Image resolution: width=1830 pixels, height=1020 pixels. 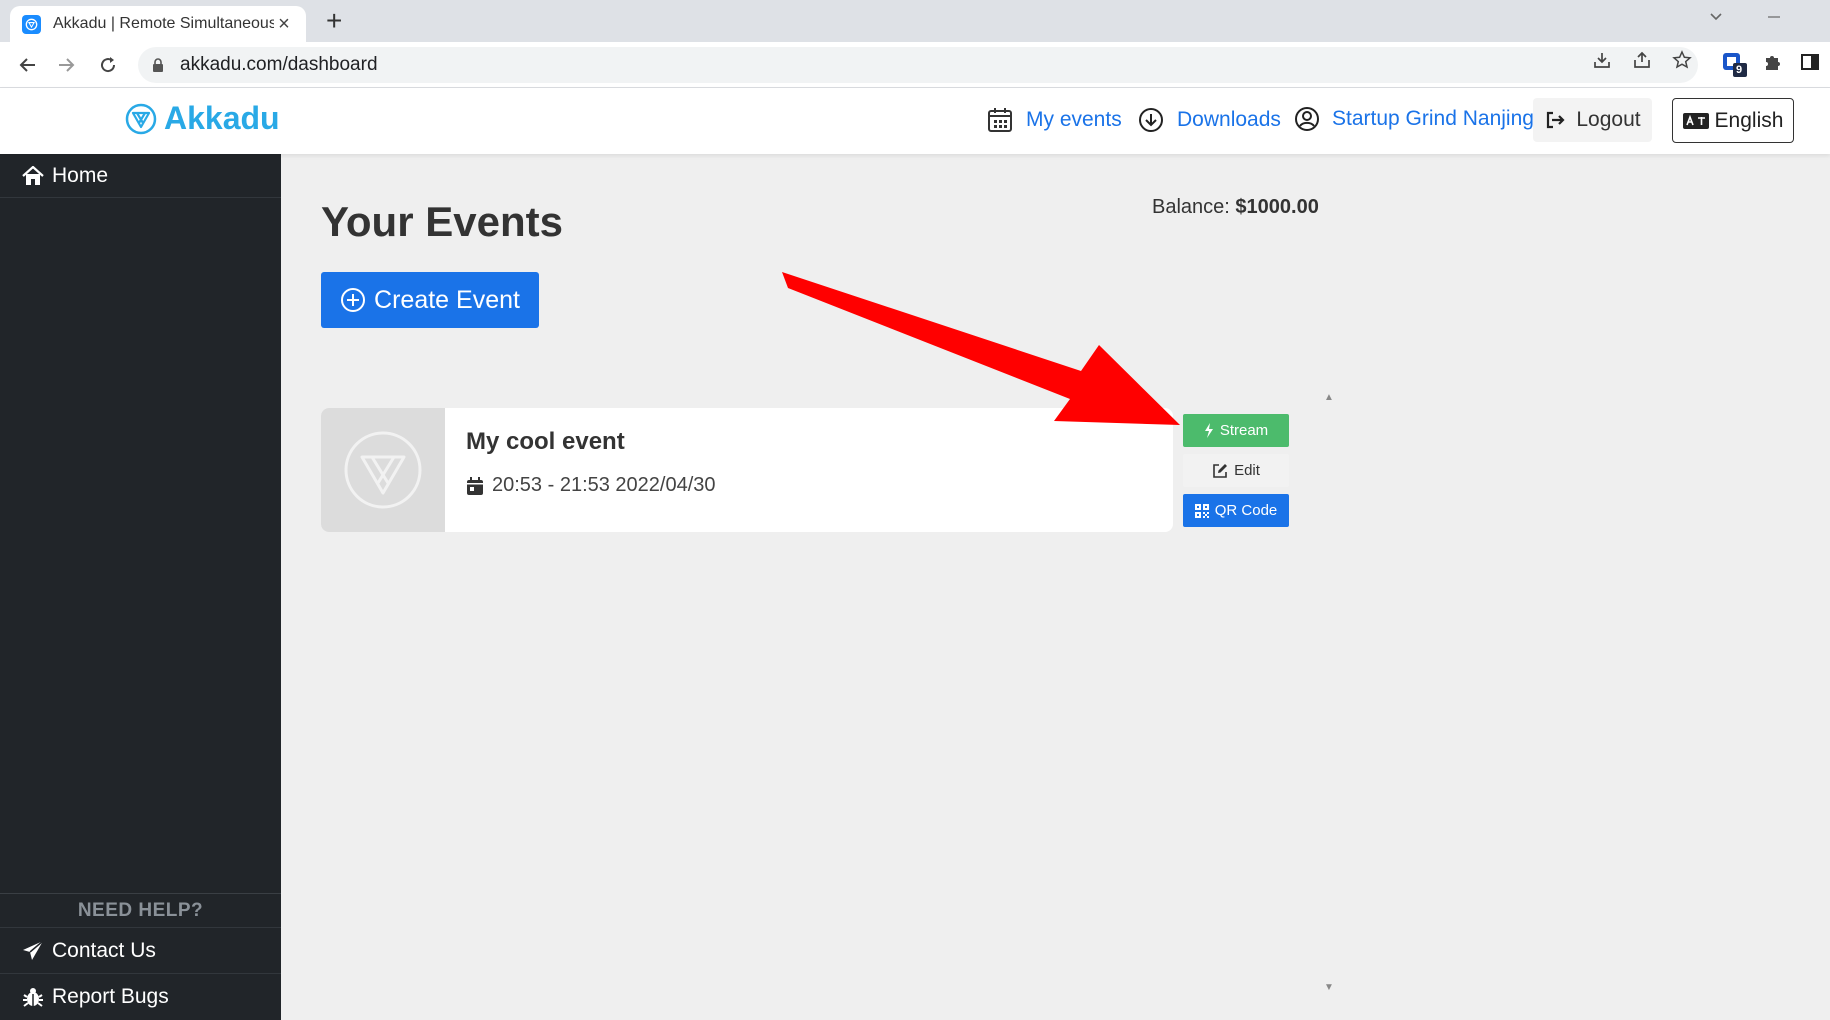 What do you see at coordinates (915, 21) in the screenshot?
I see `browser-tab-bar: Akkadu | Remote Simultaneous × +` at bounding box center [915, 21].